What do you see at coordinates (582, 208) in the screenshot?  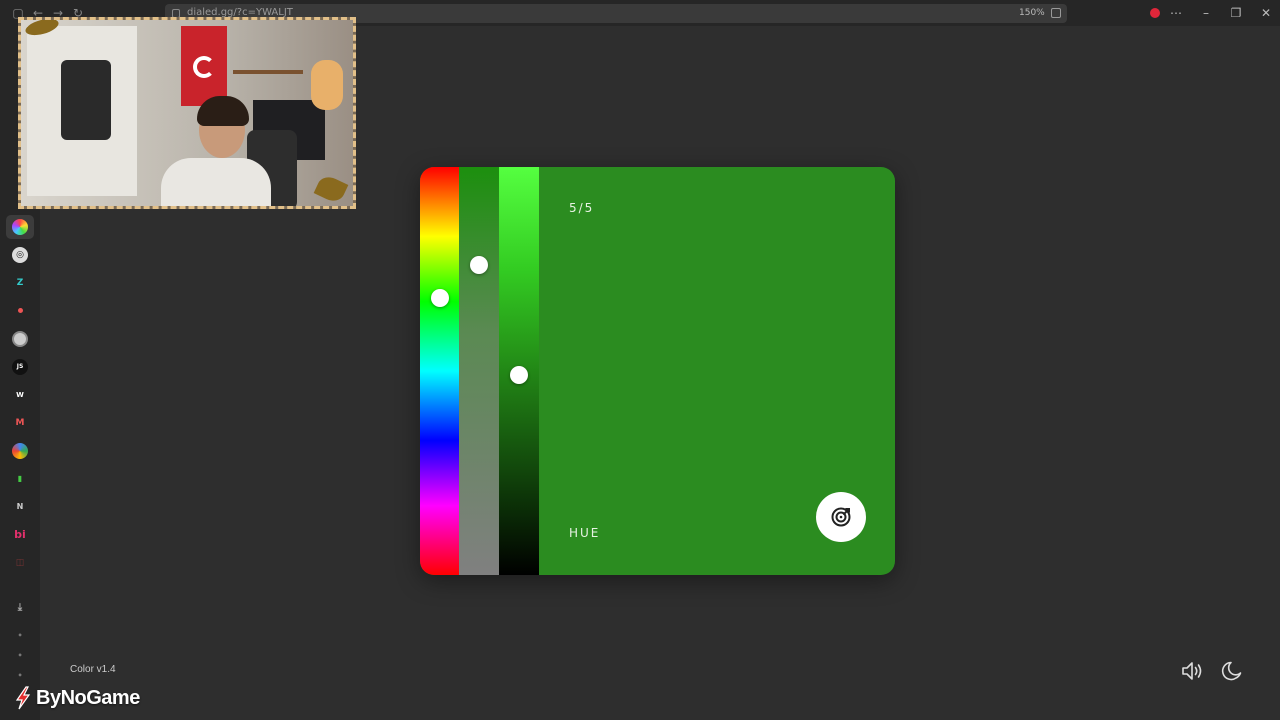 I see `round-counter: 5/5` at bounding box center [582, 208].